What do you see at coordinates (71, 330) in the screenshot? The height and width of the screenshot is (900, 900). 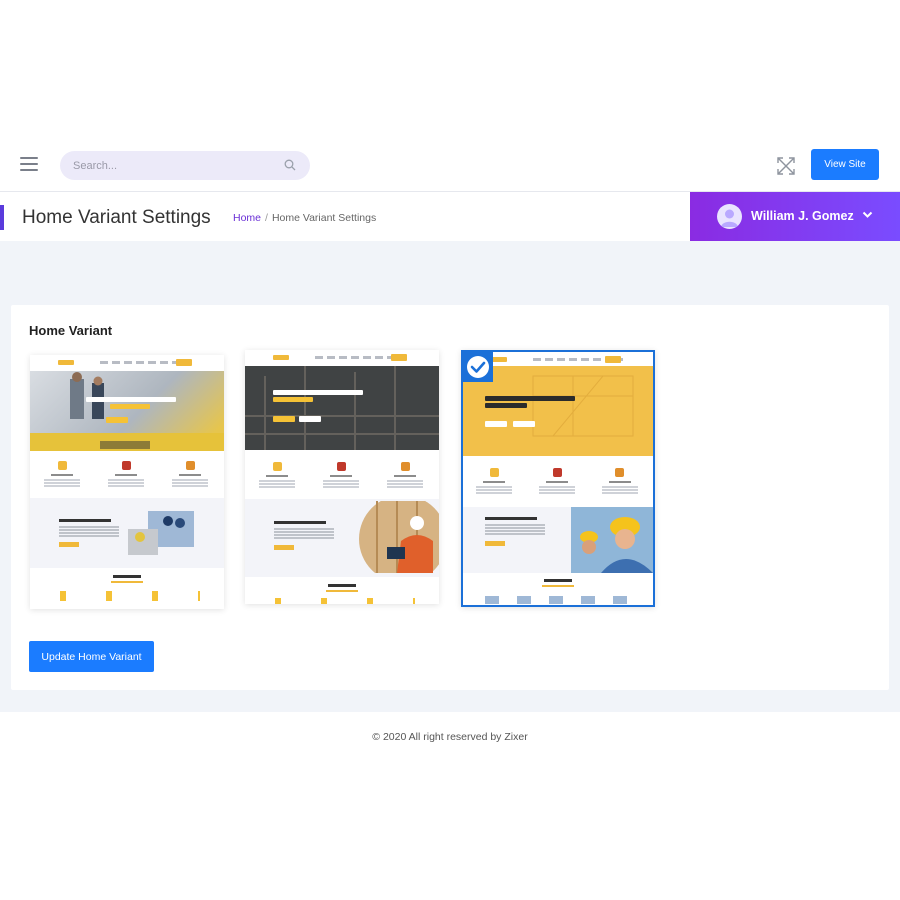 I see `card-title: Home Variant` at bounding box center [71, 330].